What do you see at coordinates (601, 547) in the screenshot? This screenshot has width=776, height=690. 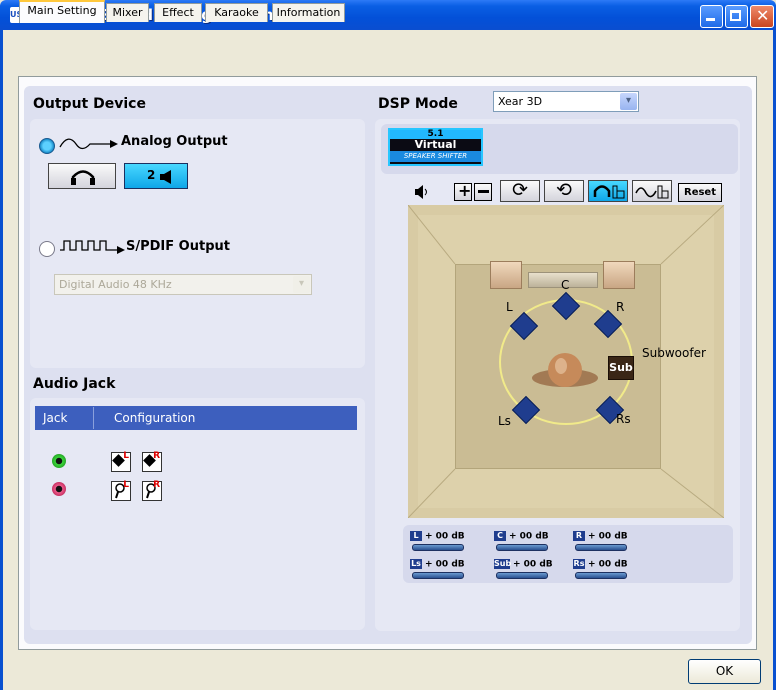 I see `gain-right-slider` at bounding box center [601, 547].